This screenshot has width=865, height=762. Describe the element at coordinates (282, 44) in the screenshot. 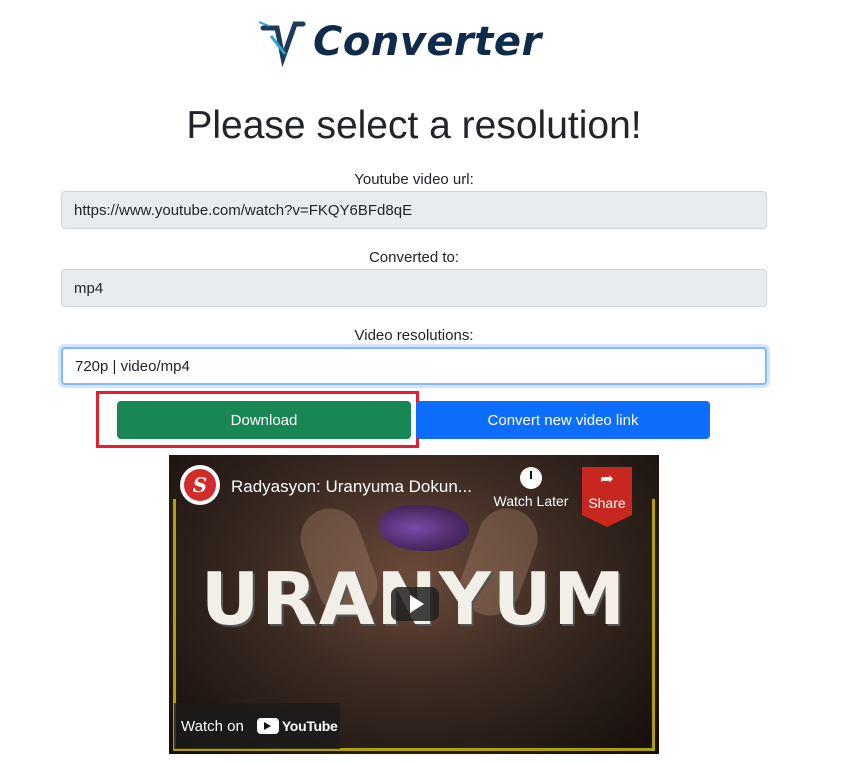

I see `logo-icon` at that location.